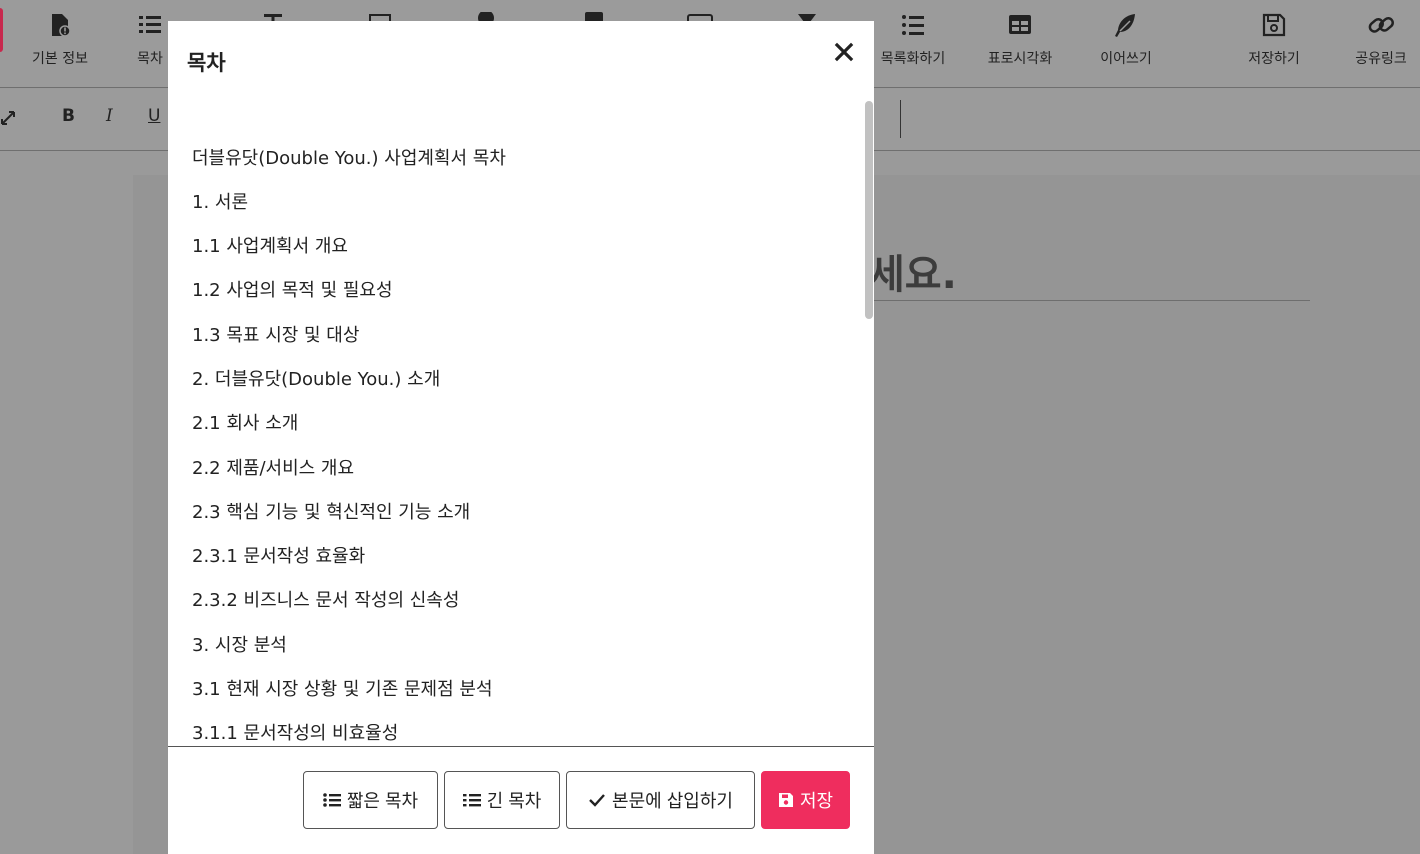 The height and width of the screenshot is (854, 1420). What do you see at coordinates (8, 118) in the screenshot?
I see `expand-icon` at bounding box center [8, 118].